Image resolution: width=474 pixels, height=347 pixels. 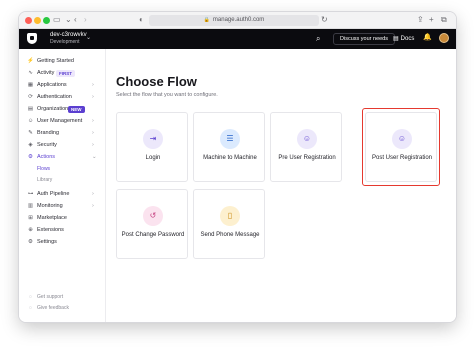 I want to click on share-icon: ⇪, so click(x=420, y=20).